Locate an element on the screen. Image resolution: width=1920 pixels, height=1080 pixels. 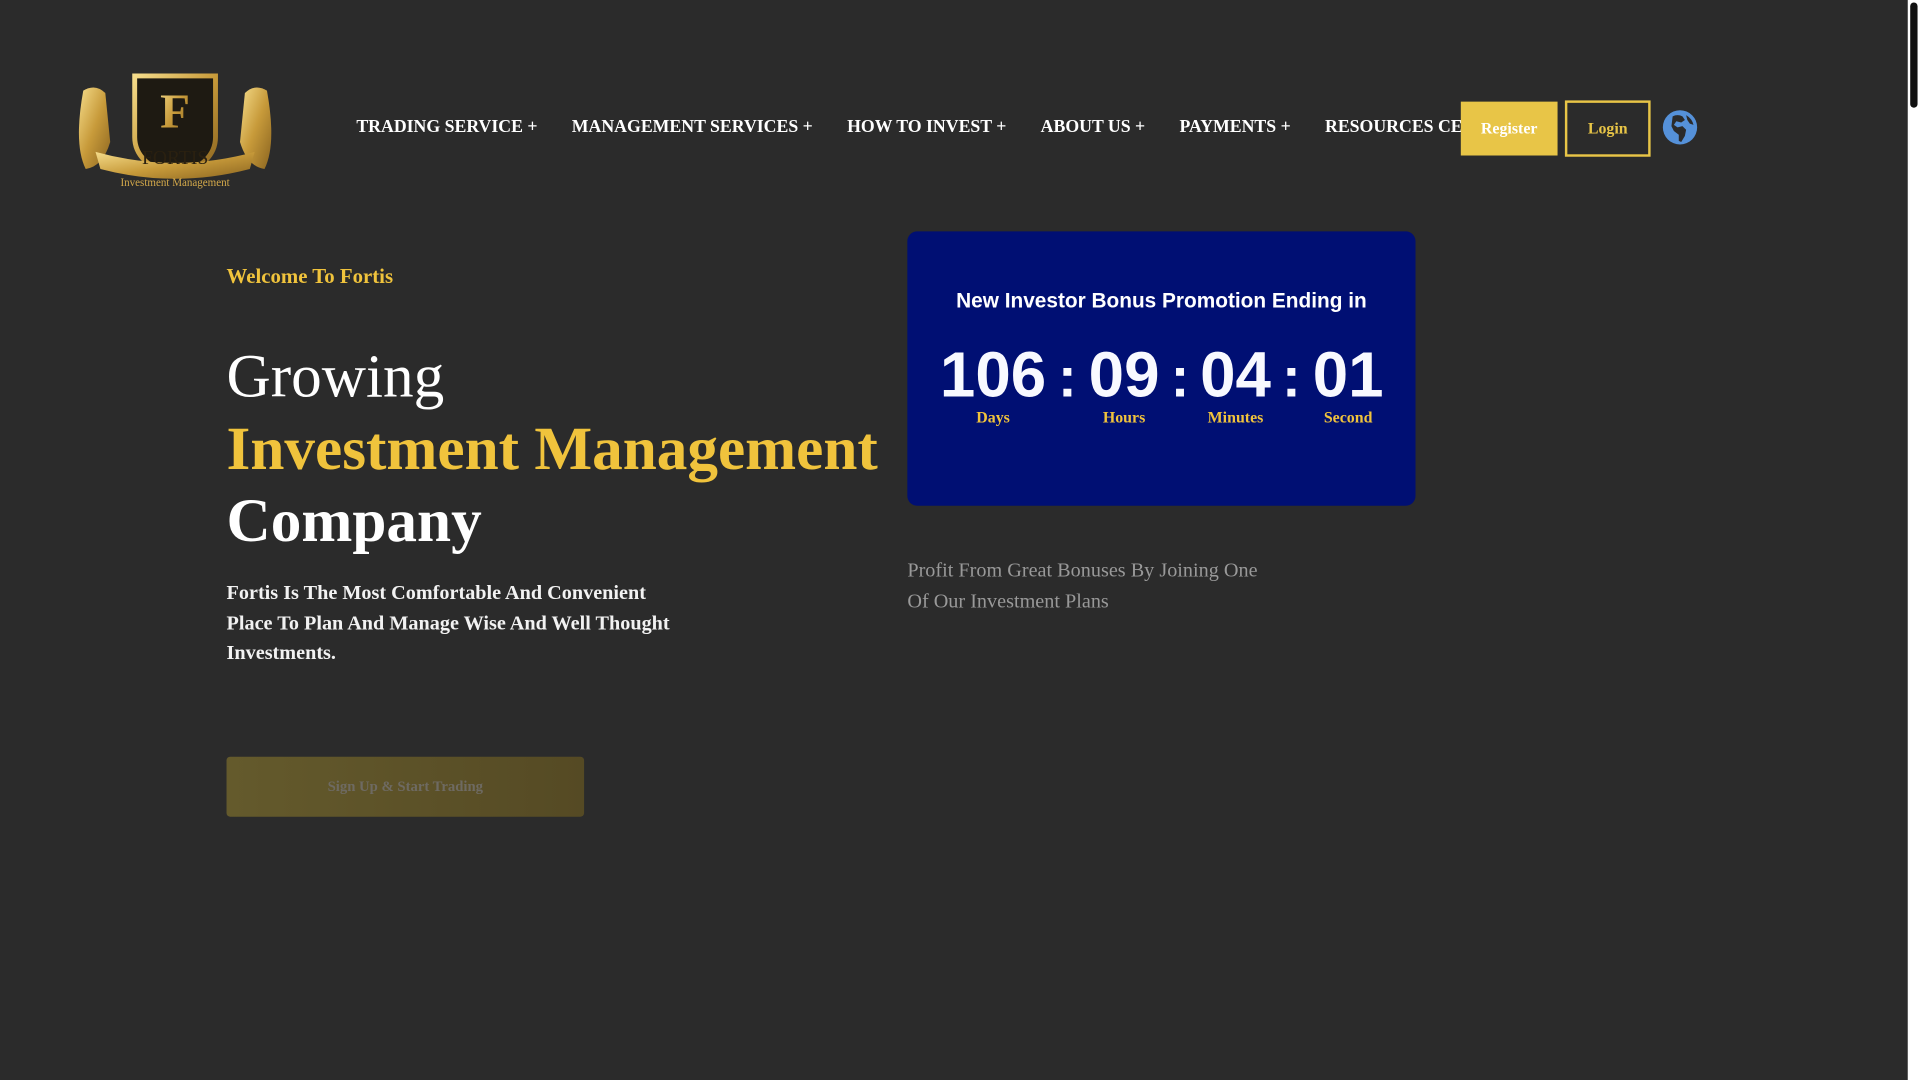
hours-value: 09 is located at coordinates (1124, 376).